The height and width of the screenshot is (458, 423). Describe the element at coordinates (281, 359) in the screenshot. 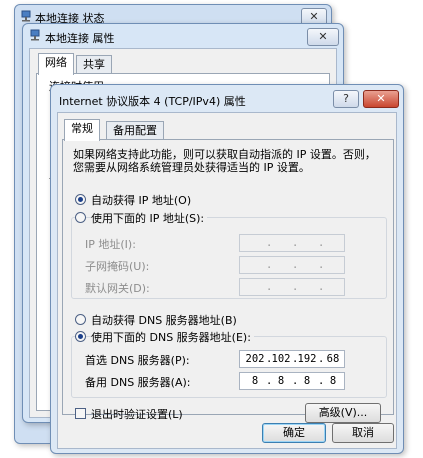

I see `preferred-dns-octet-2: 102` at that location.